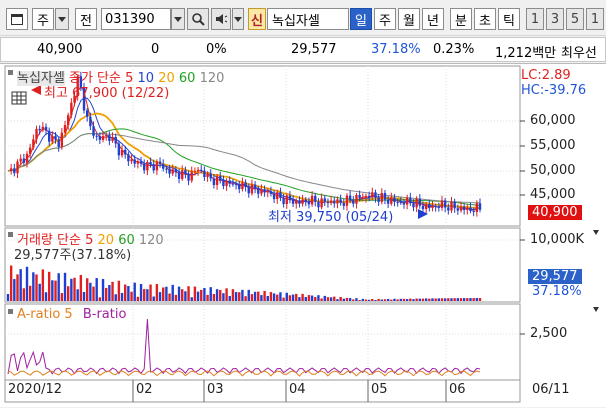  What do you see at coordinates (86, 19) in the screenshot?
I see `mode-select: 전` at bounding box center [86, 19].